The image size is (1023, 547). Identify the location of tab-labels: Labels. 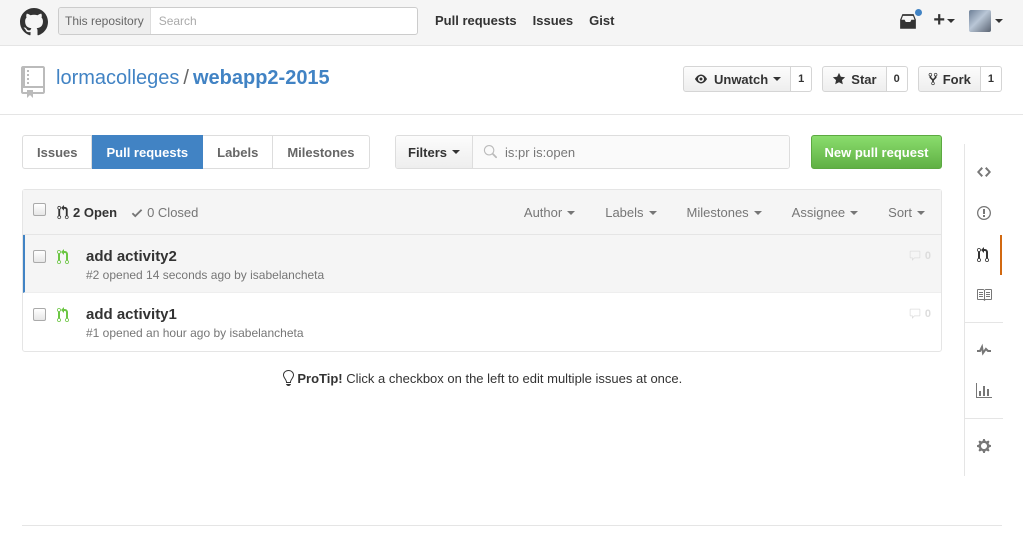
(238, 152).